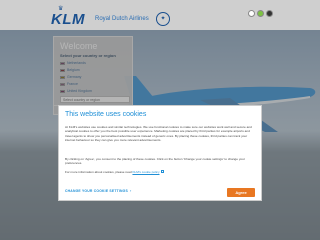 Image resolution: width=320 pixels, height=240 pixels. I want to click on site-header: ♛ KLM Royal Dutch Airlines ✦, so click(160, 15).